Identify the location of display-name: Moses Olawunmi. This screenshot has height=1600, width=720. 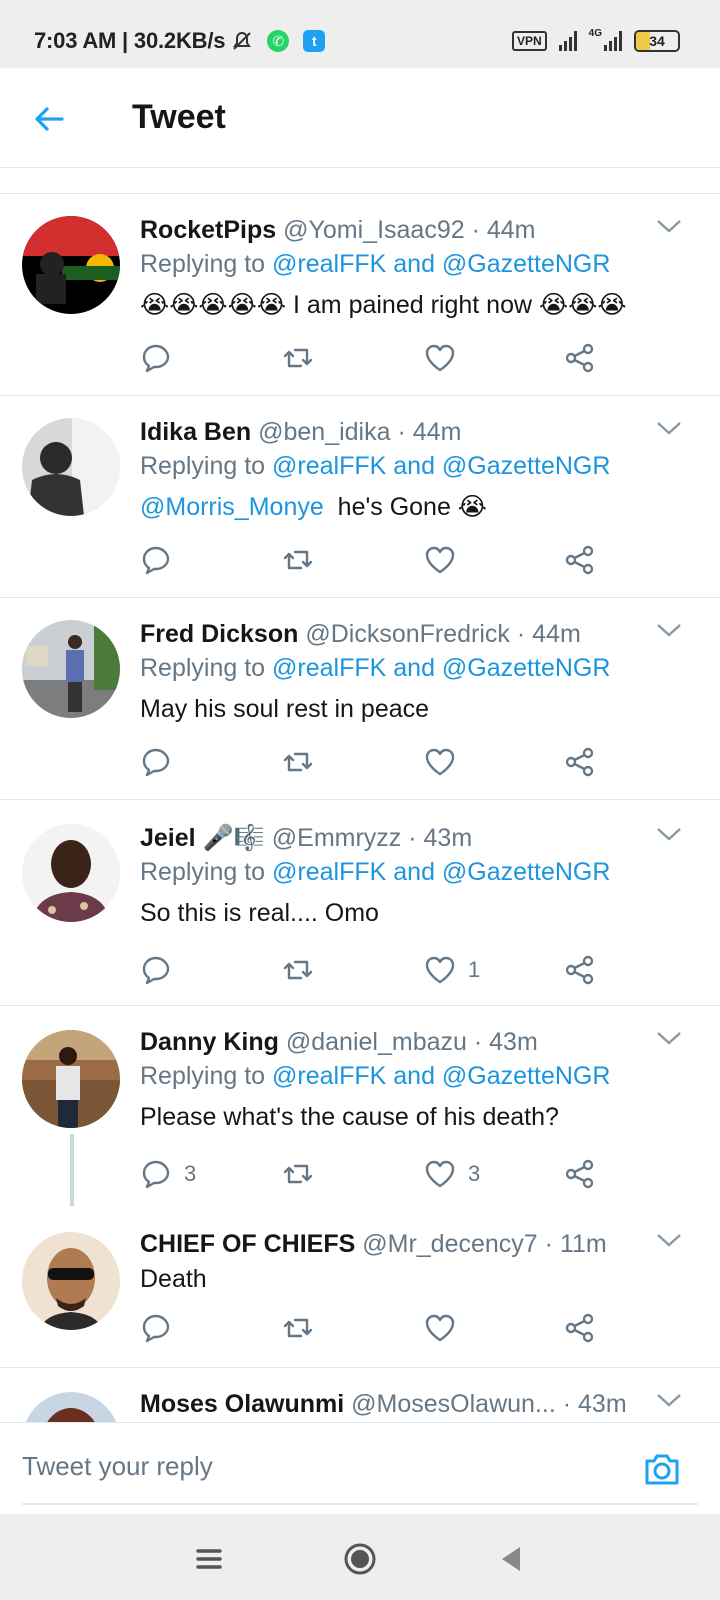
(242, 1404).